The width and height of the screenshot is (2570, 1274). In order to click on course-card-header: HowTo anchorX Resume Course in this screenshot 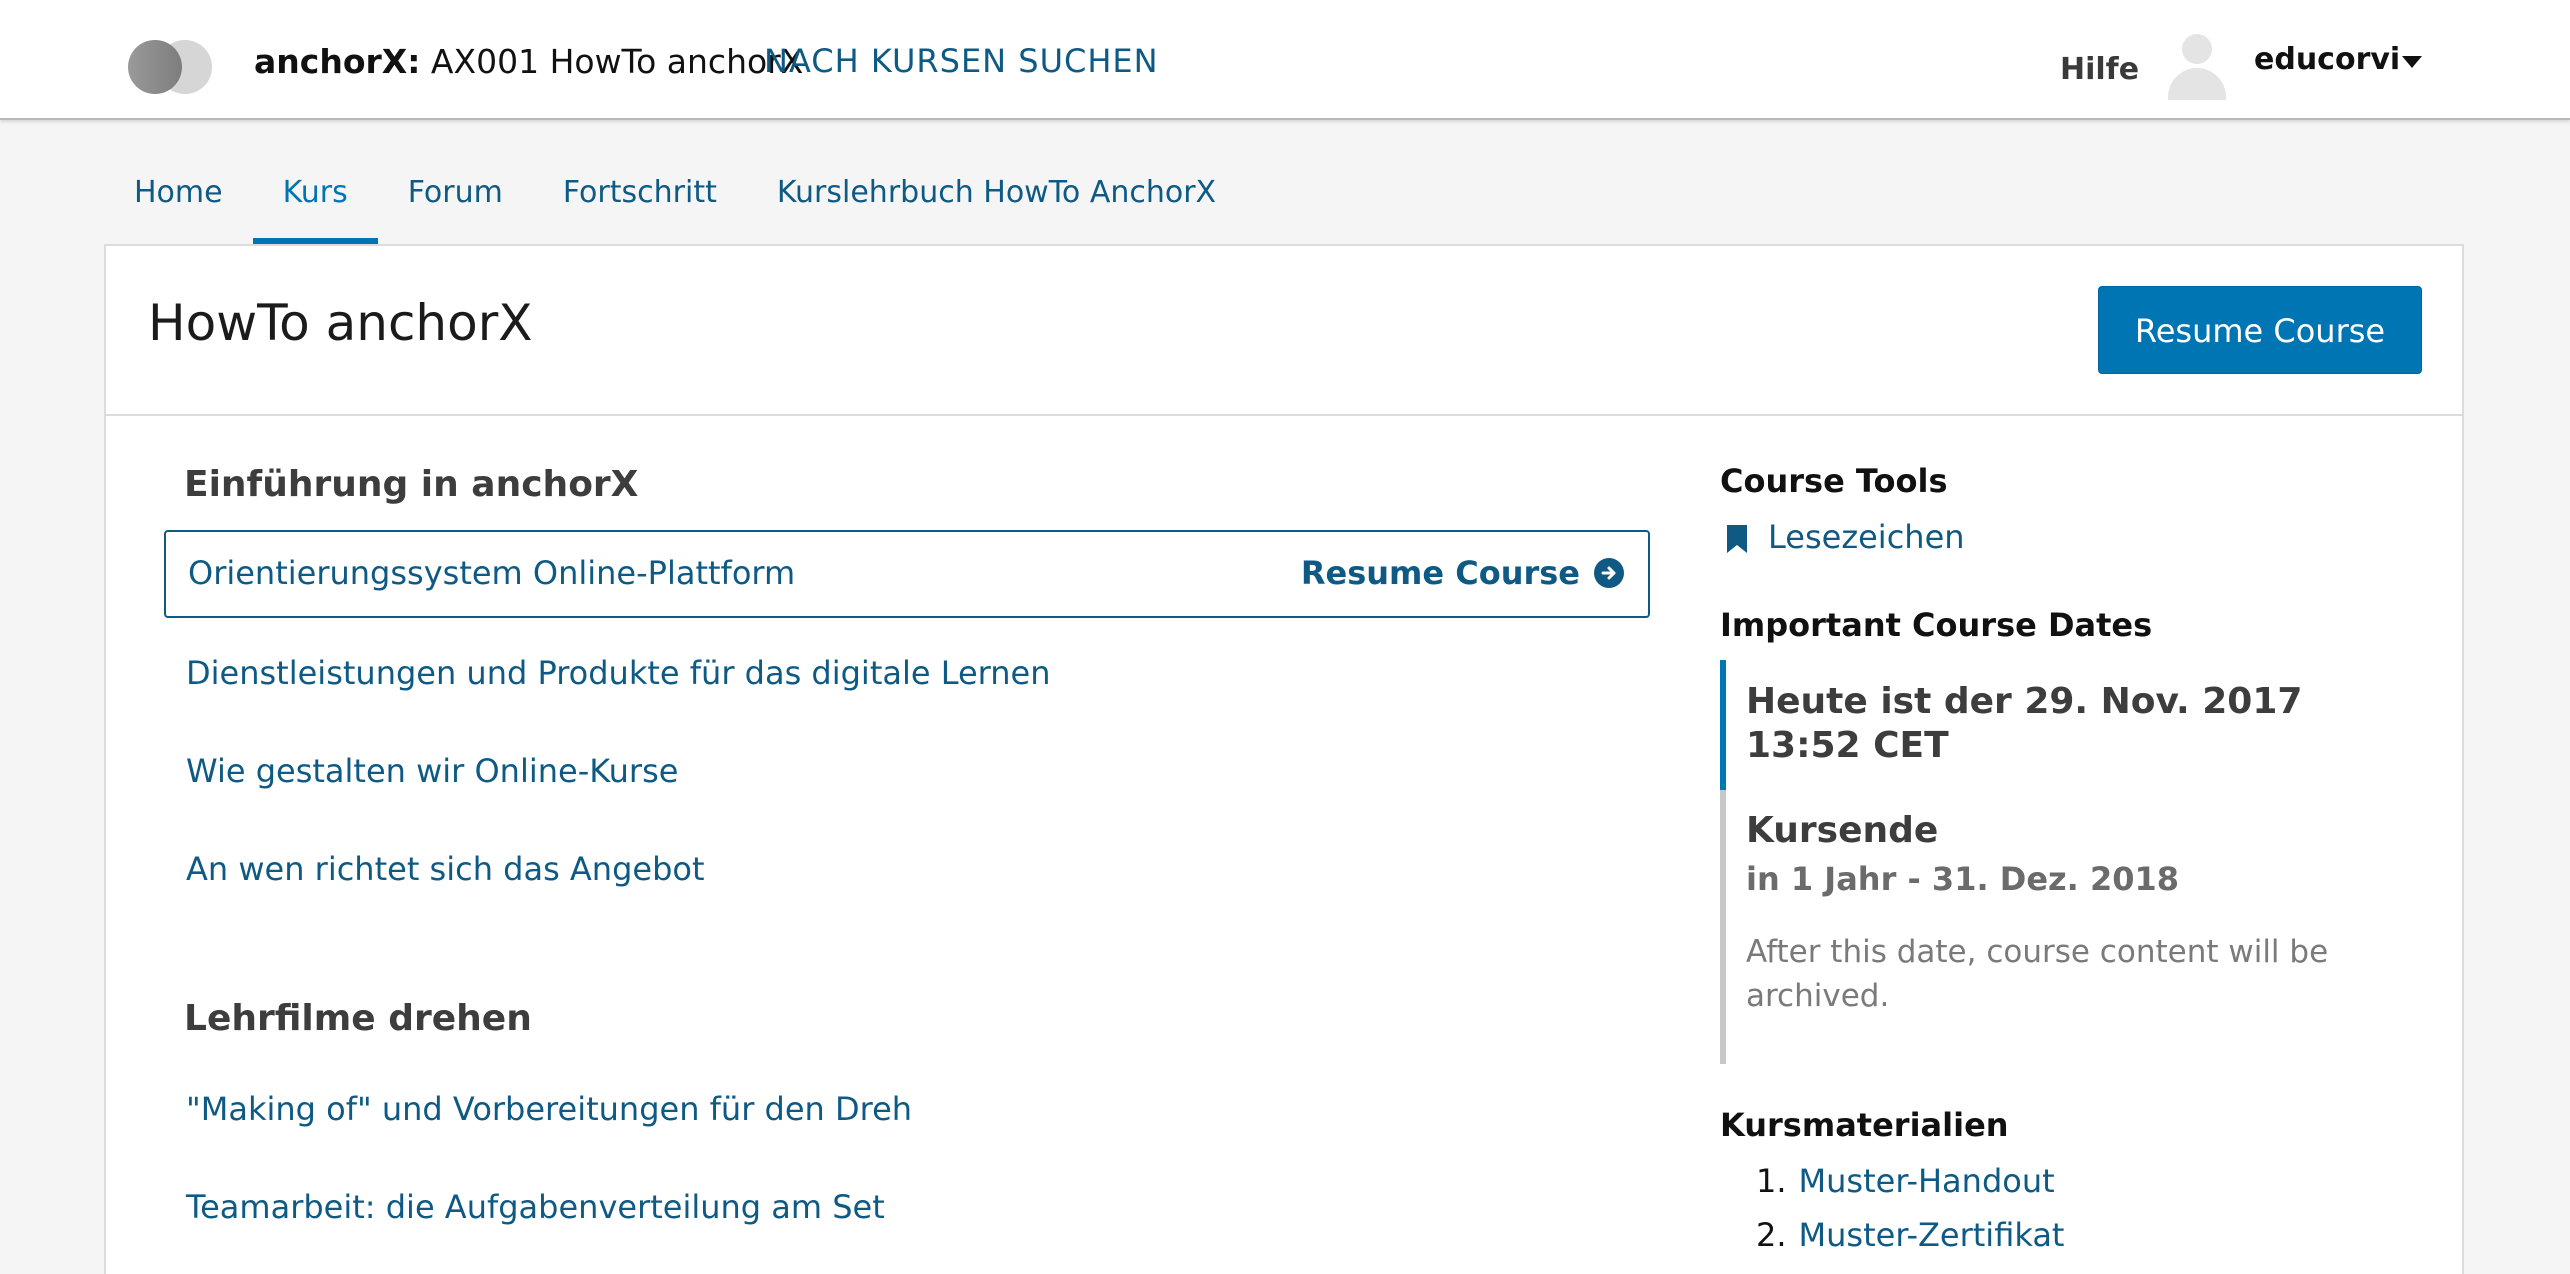, I will do `click(1284, 331)`.